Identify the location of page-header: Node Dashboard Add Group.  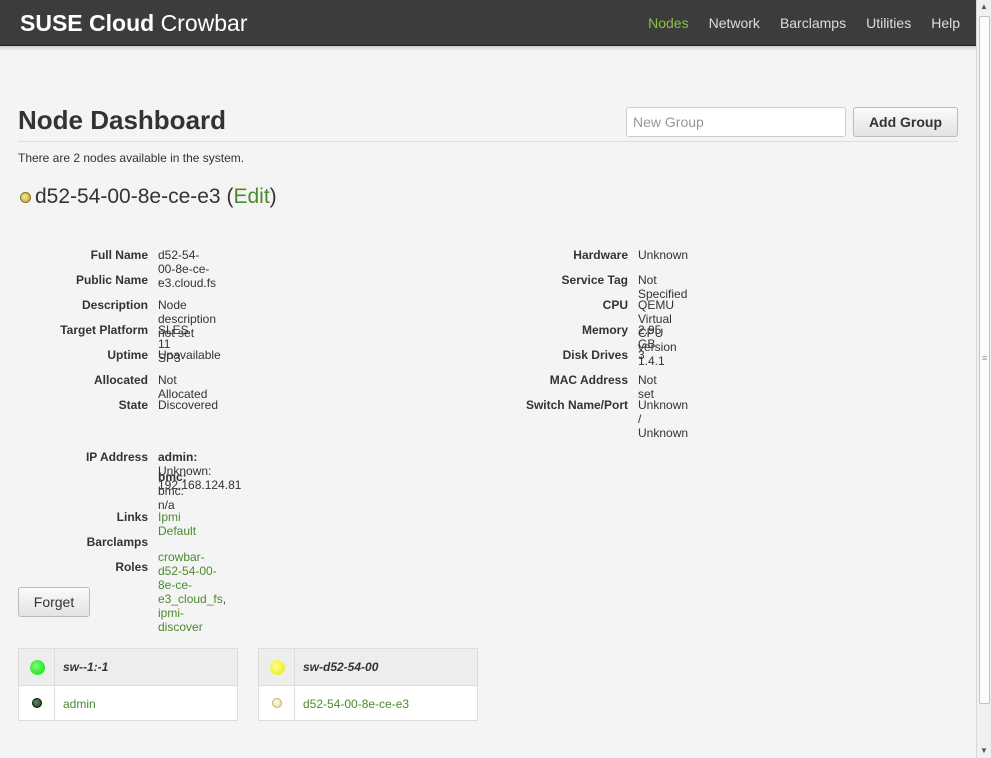
(488, 122).